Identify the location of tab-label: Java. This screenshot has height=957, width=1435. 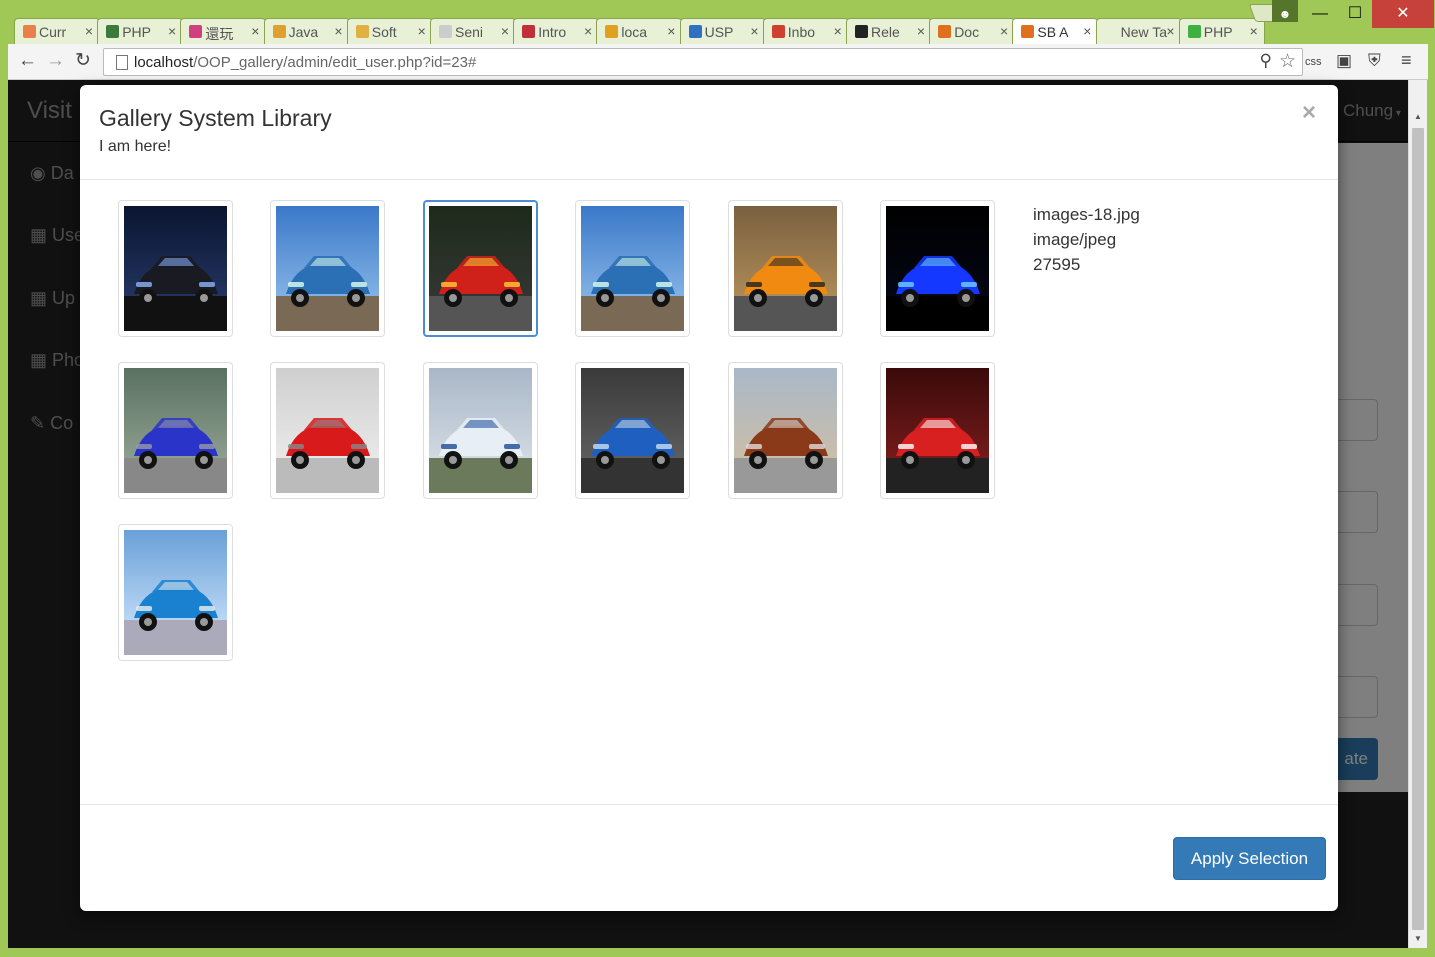
(303, 32).